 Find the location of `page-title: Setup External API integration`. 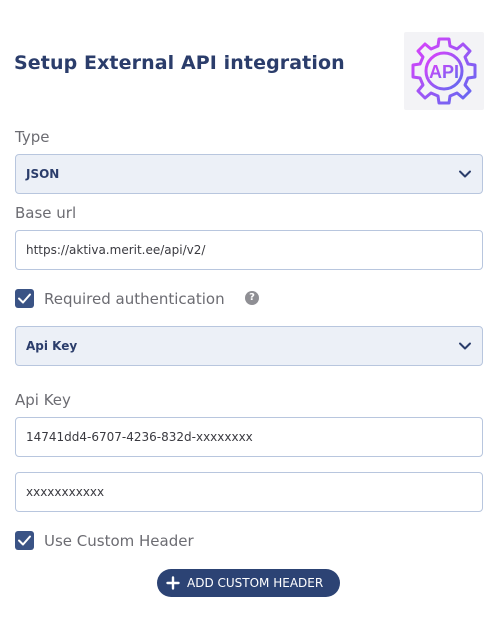

page-title: Setup External API integration is located at coordinates (179, 63).